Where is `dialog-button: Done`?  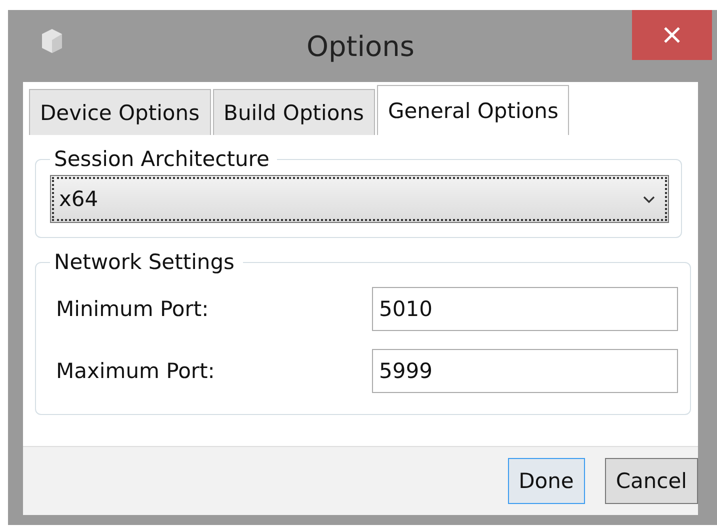
dialog-button: Done is located at coordinates (546, 481).